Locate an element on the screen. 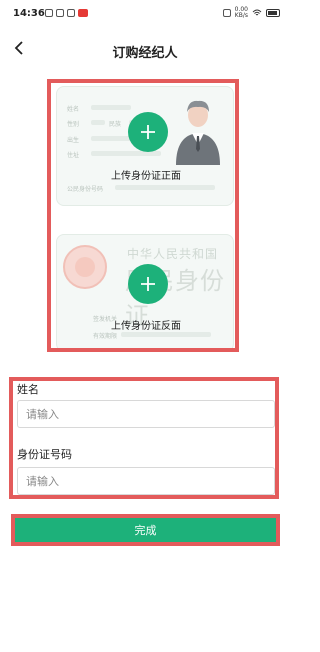 The height and width of the screenshot is (652, 320). done-button: 完成 is located at coordinates (145, 530).